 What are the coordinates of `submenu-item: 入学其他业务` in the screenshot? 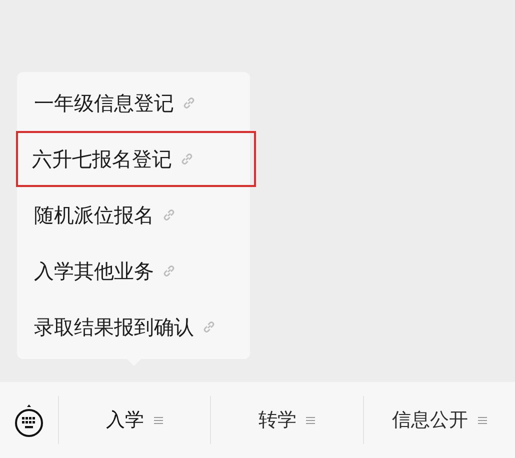 It's located at (133, 271).